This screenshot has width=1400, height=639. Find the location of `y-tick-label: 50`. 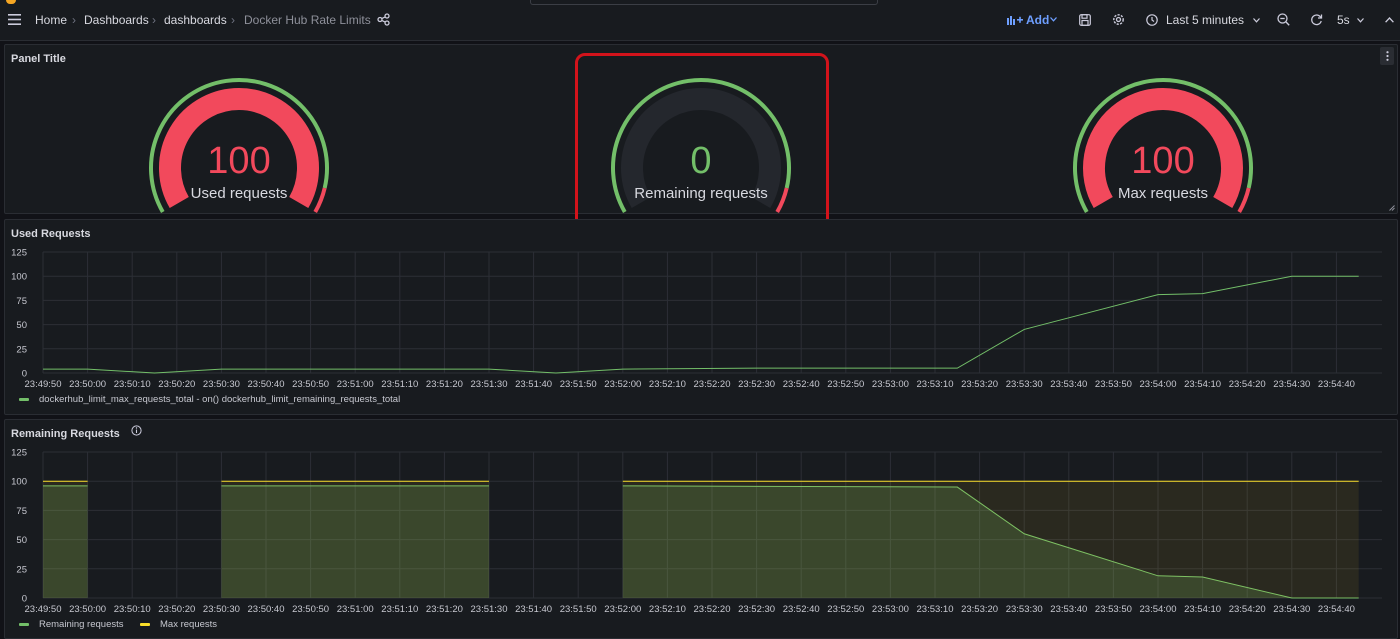

y-tick-label: 50 is located at coordinates (21, 540).